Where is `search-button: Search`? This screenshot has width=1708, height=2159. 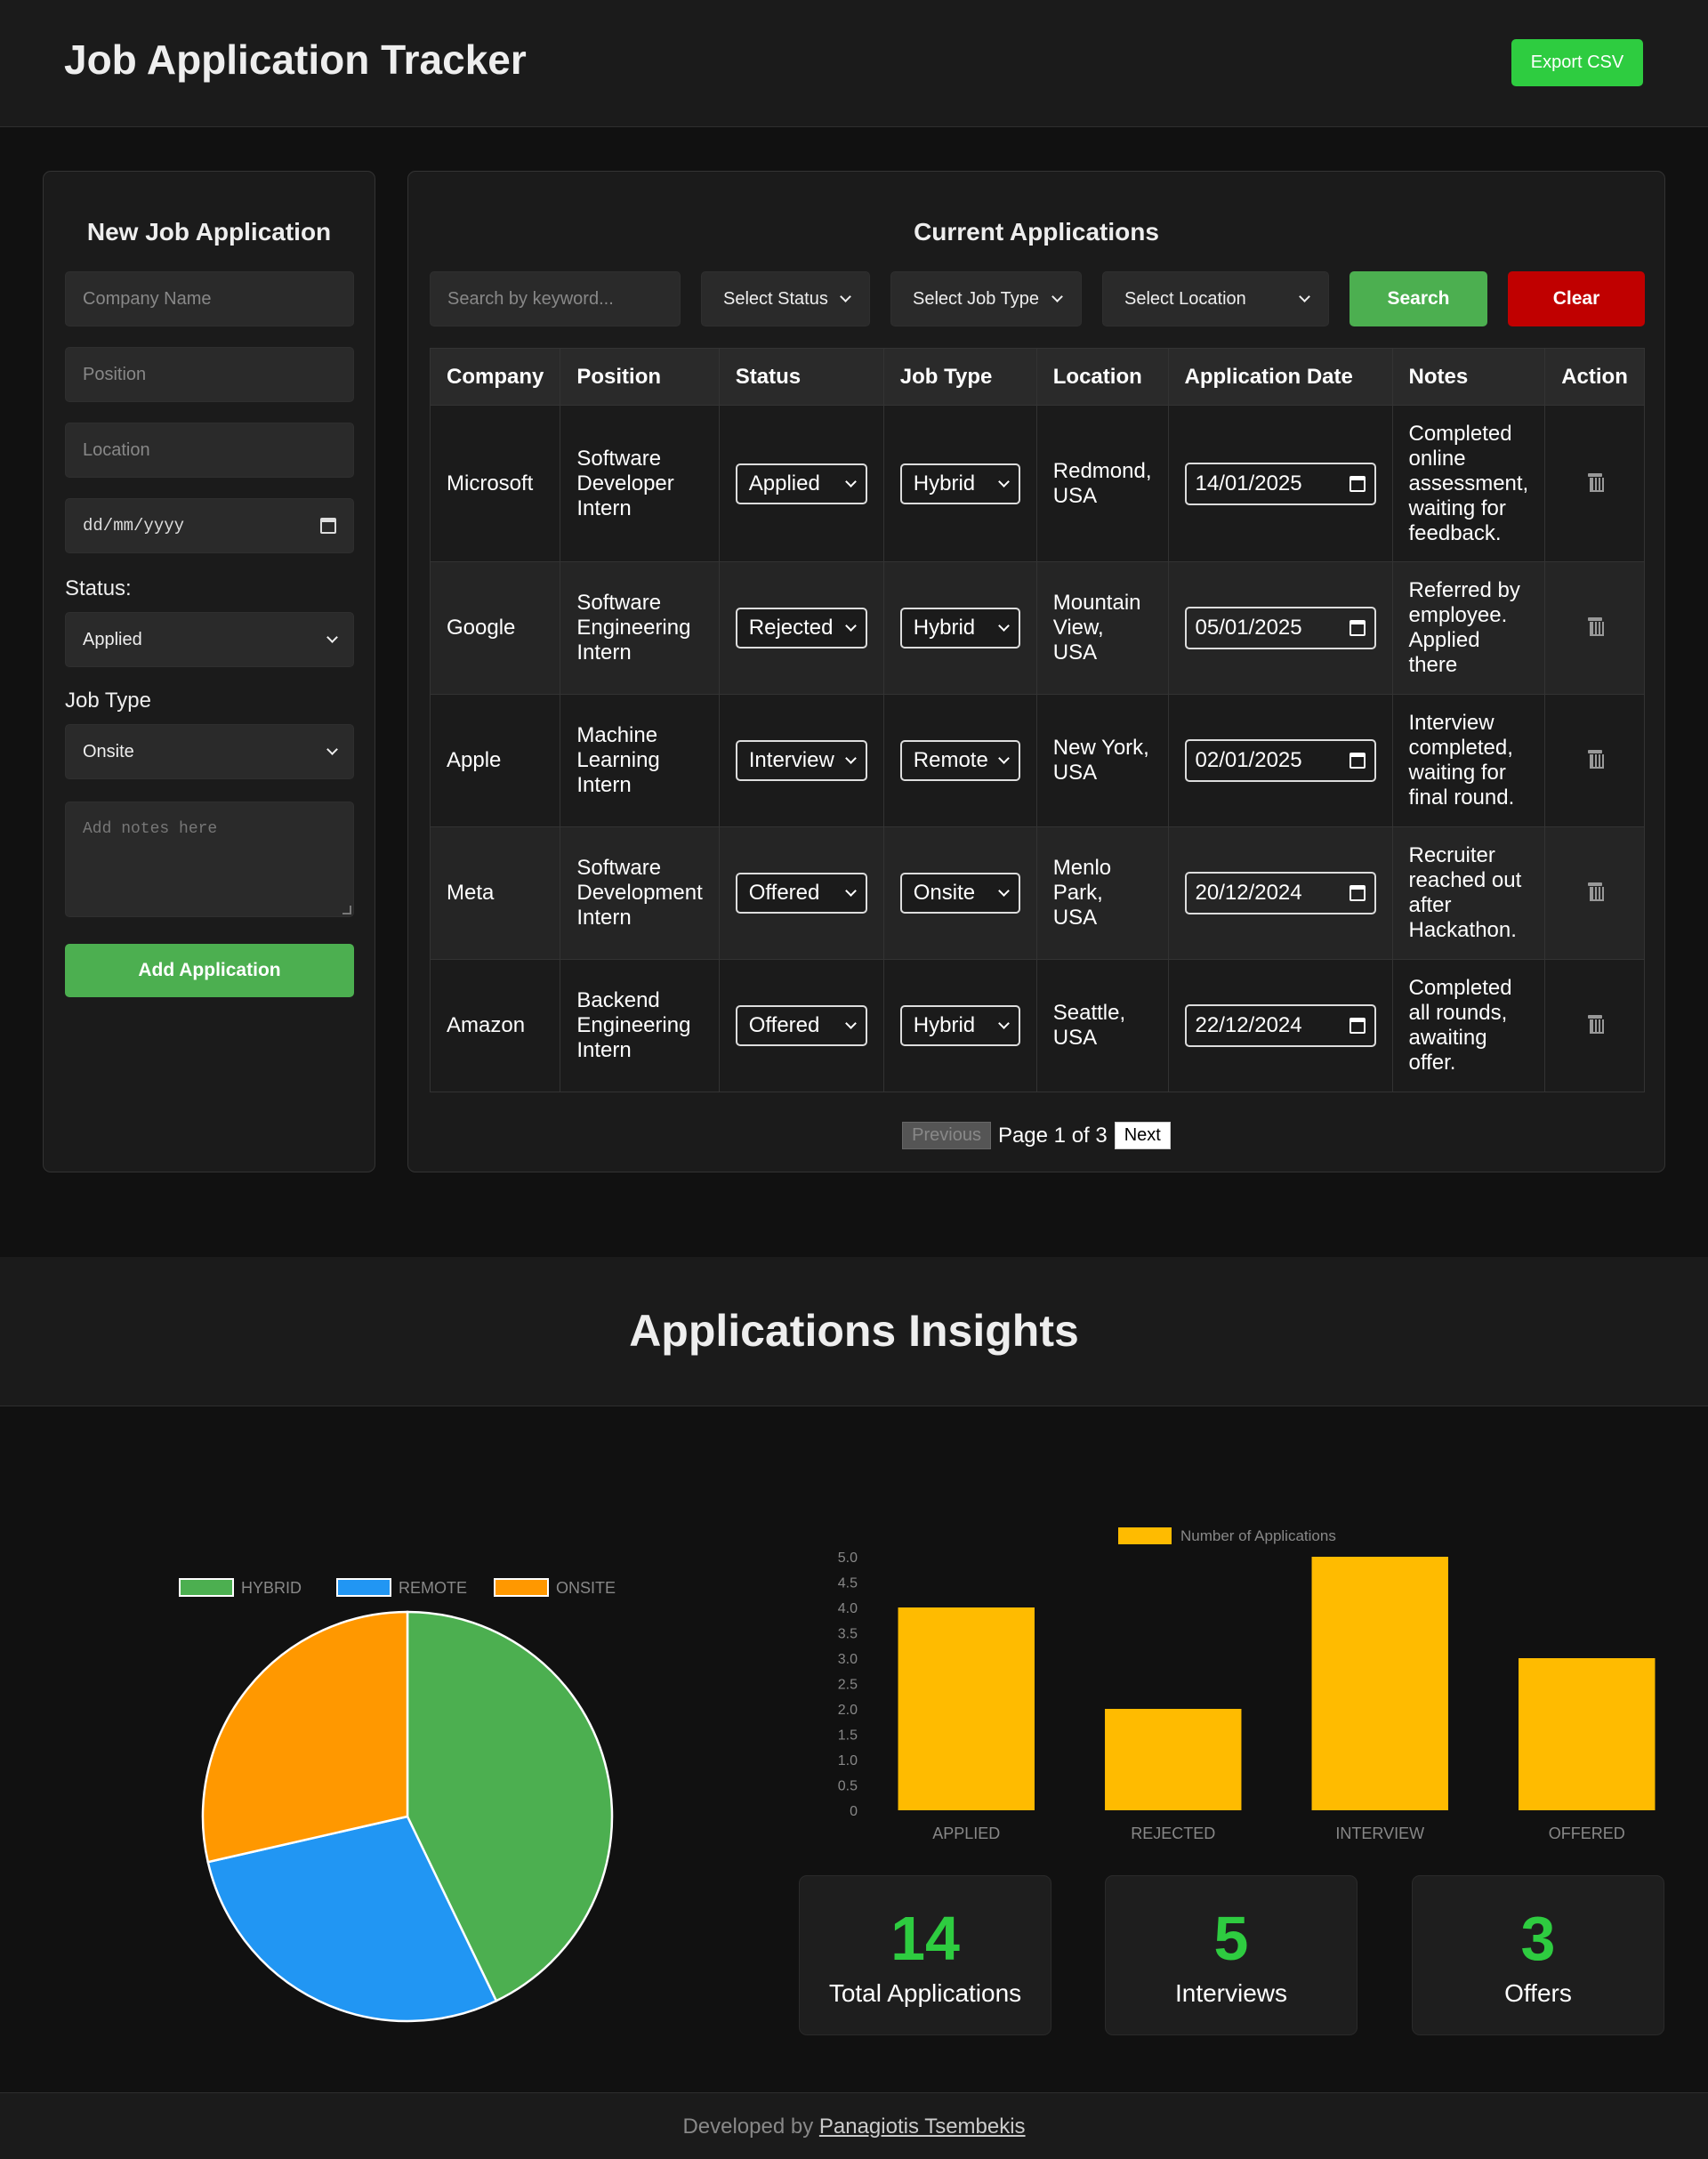 search-button: Search is located at coordinates (1418, 298).